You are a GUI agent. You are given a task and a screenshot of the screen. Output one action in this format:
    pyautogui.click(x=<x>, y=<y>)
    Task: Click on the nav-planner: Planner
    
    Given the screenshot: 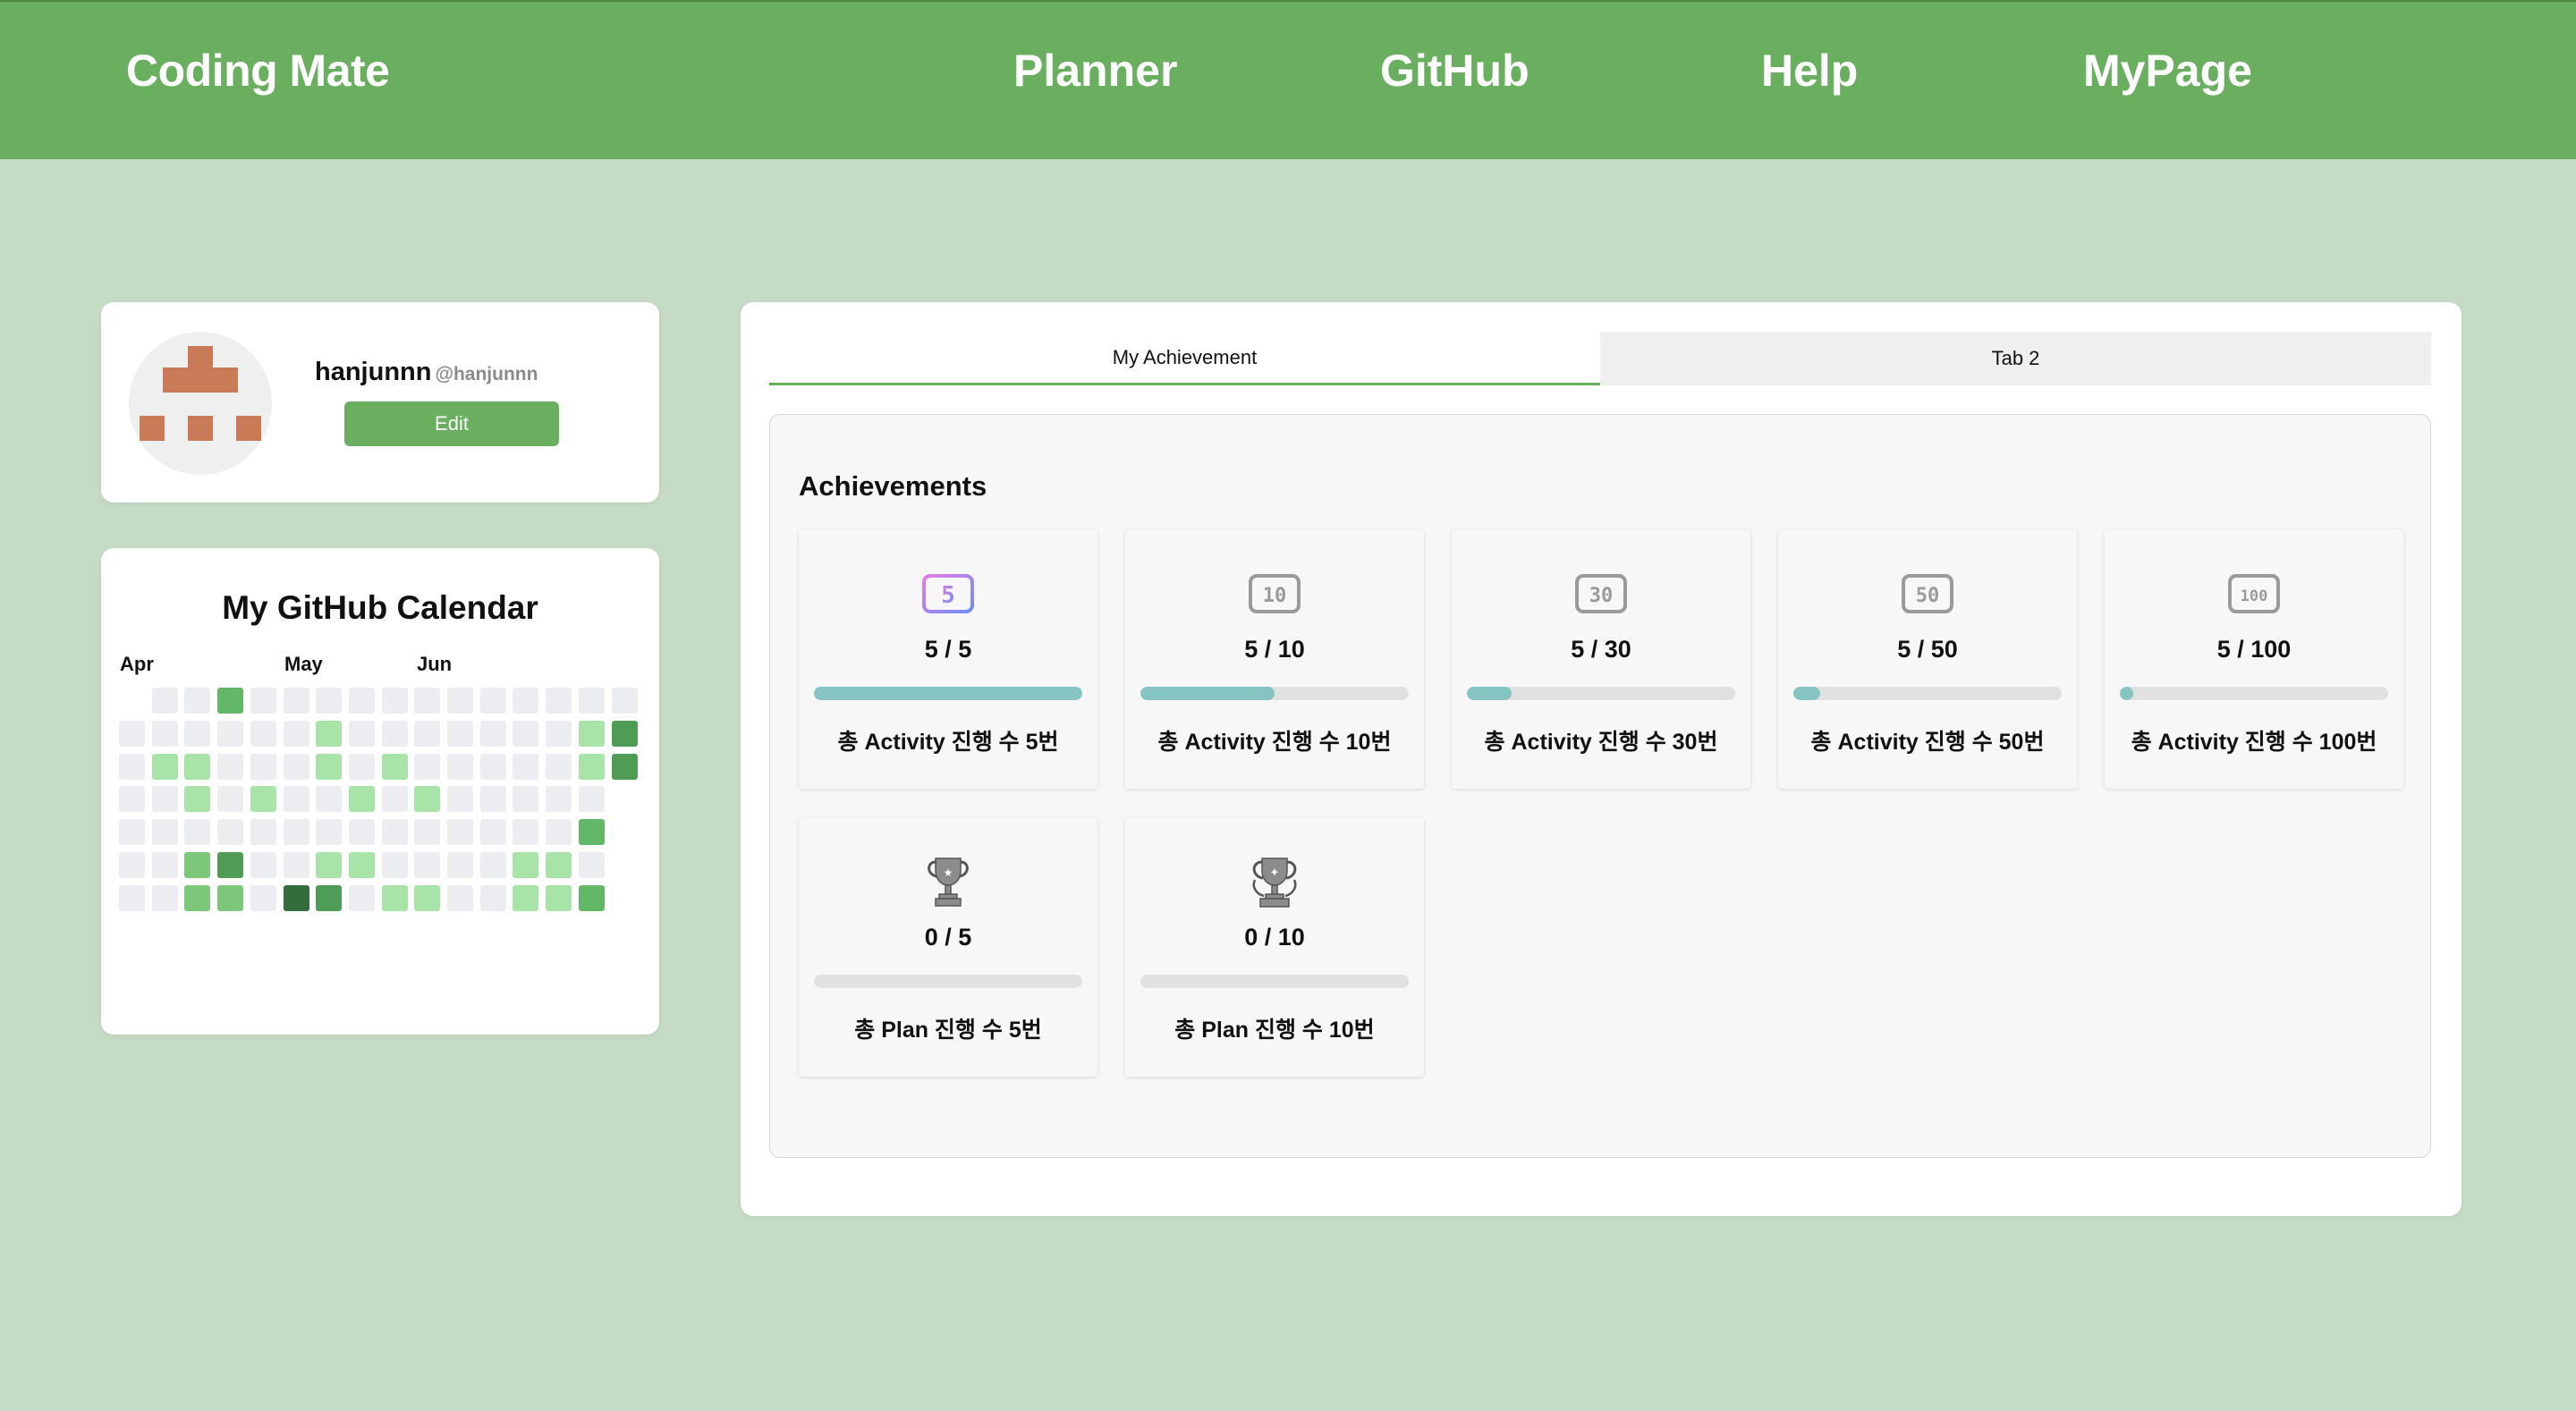 What is the action you would take?
    pyautogui.click(x=1095, y=71)
    